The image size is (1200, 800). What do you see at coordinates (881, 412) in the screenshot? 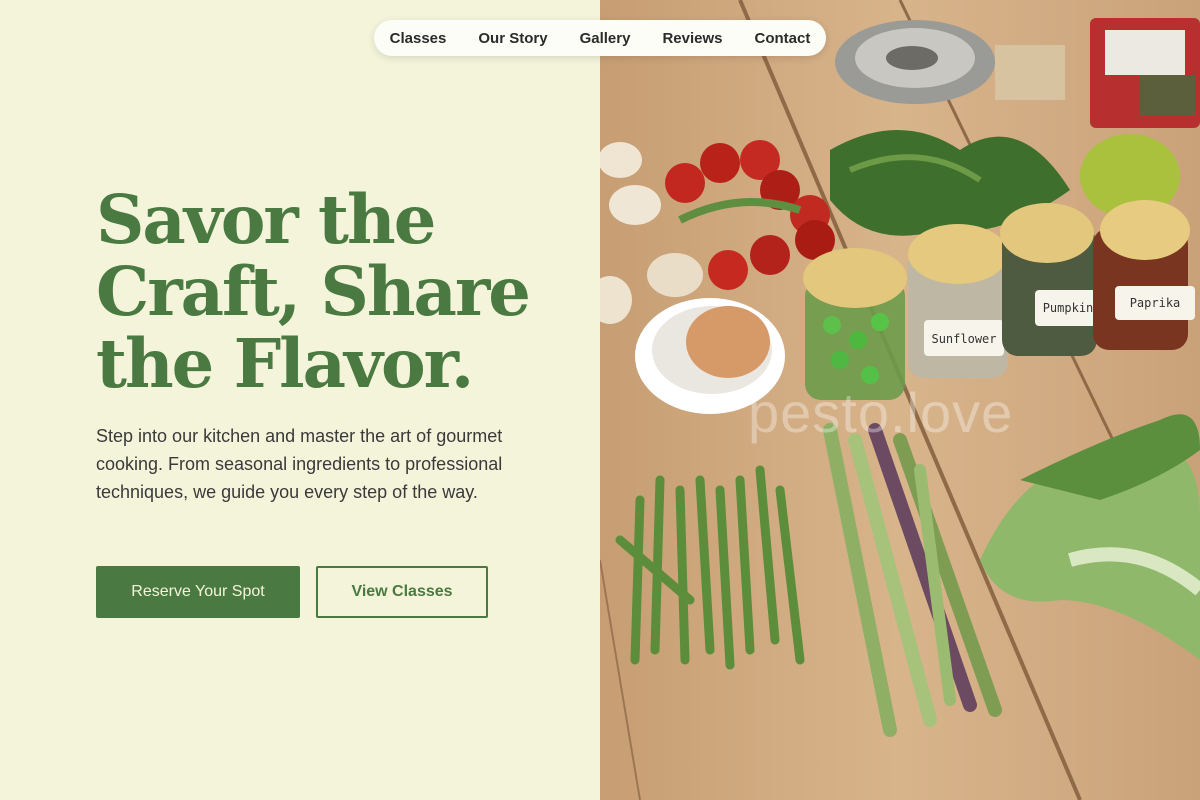
I see `watermark-text: pesto.love` at bounding box center [881, 412].